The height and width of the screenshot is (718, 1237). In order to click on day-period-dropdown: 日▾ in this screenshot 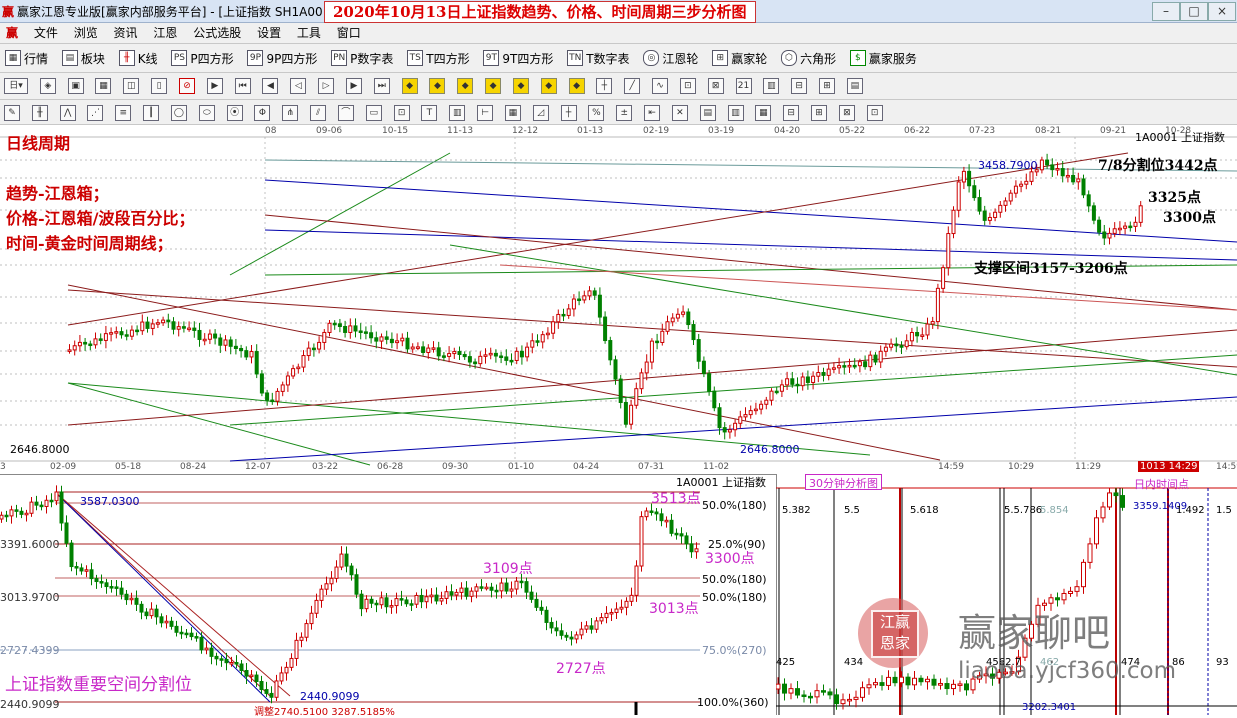, I will do `click(16, 86)`.